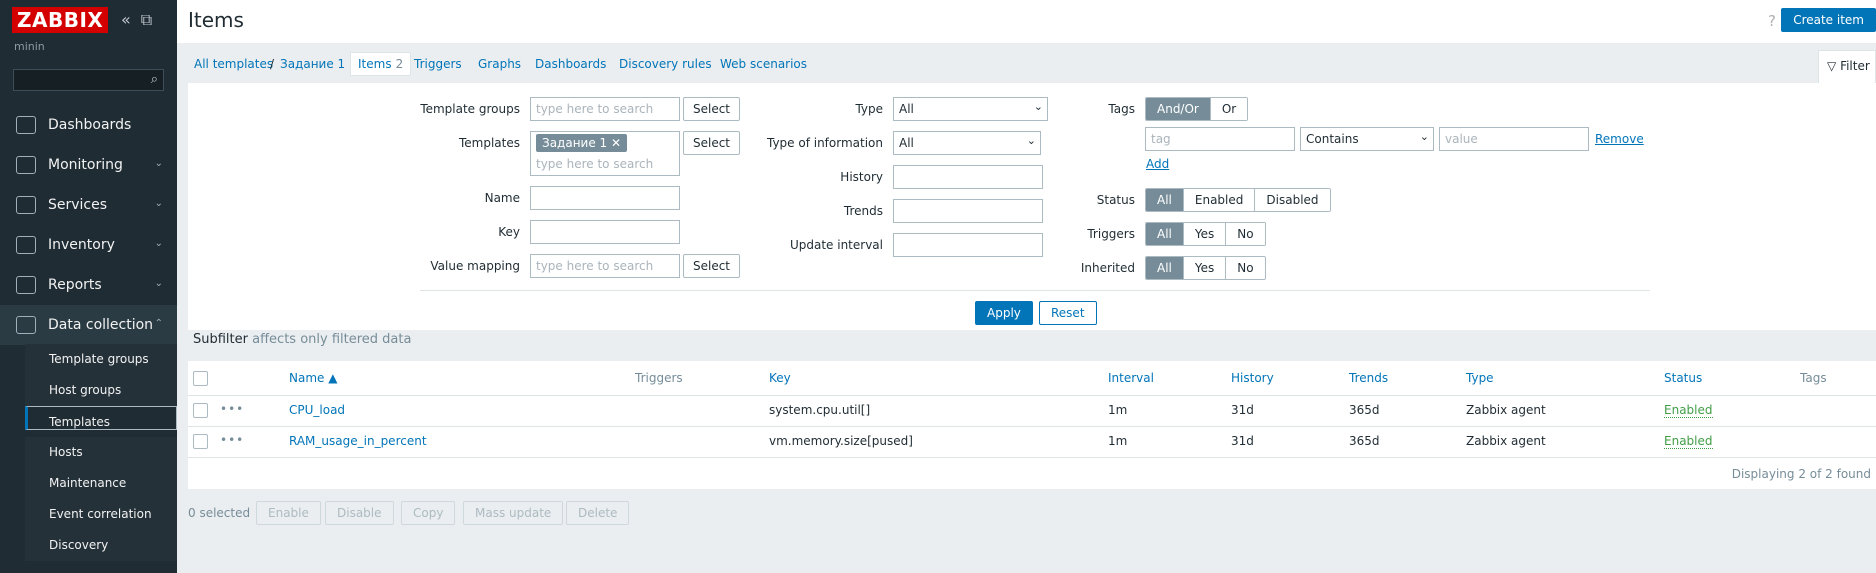  What do you see at coordinates (711, 266) in the screenshot?
I see `value-mapping-select-button: Select` at bounding box center [711, 266].